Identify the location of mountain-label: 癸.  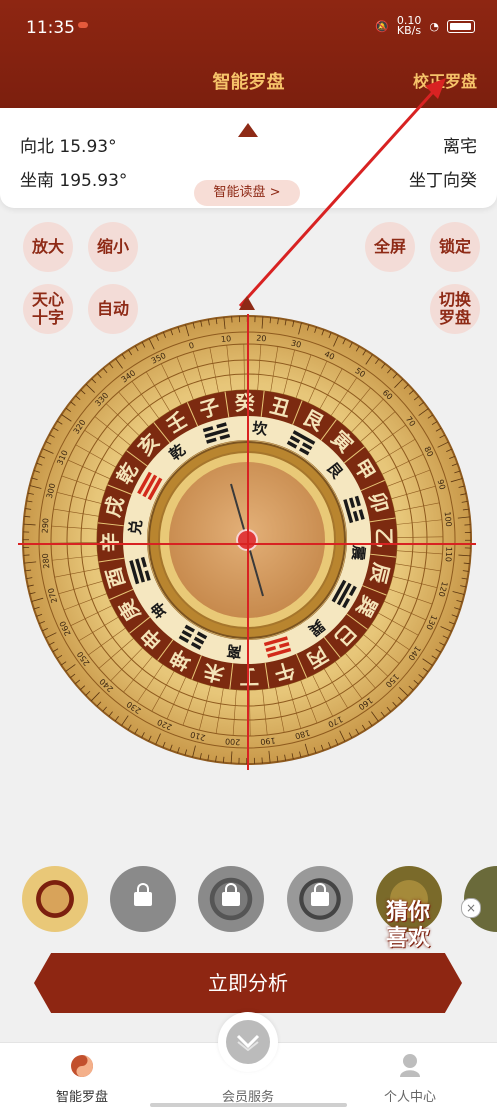
(245, 403).